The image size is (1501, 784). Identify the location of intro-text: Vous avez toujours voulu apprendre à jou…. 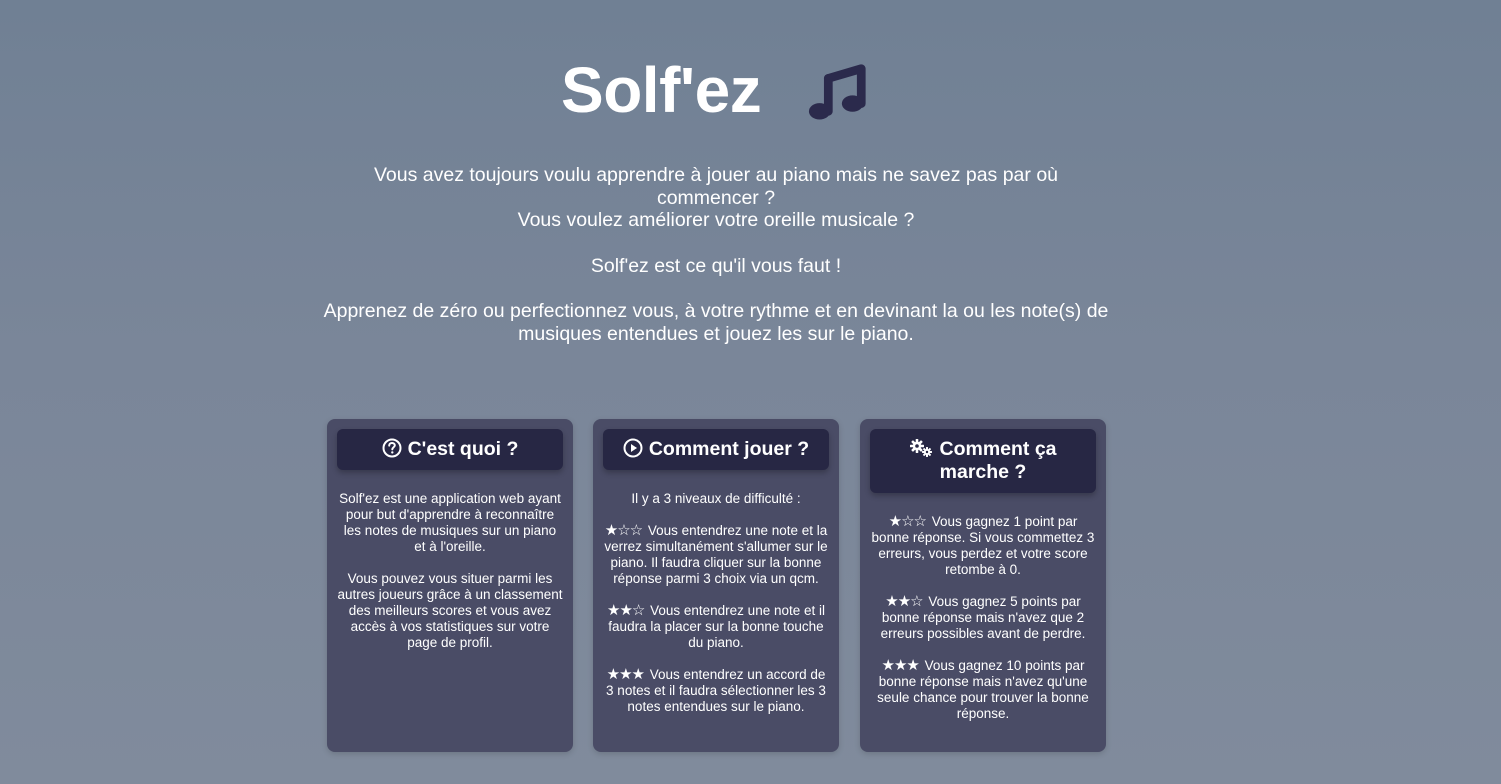
(716, 254).